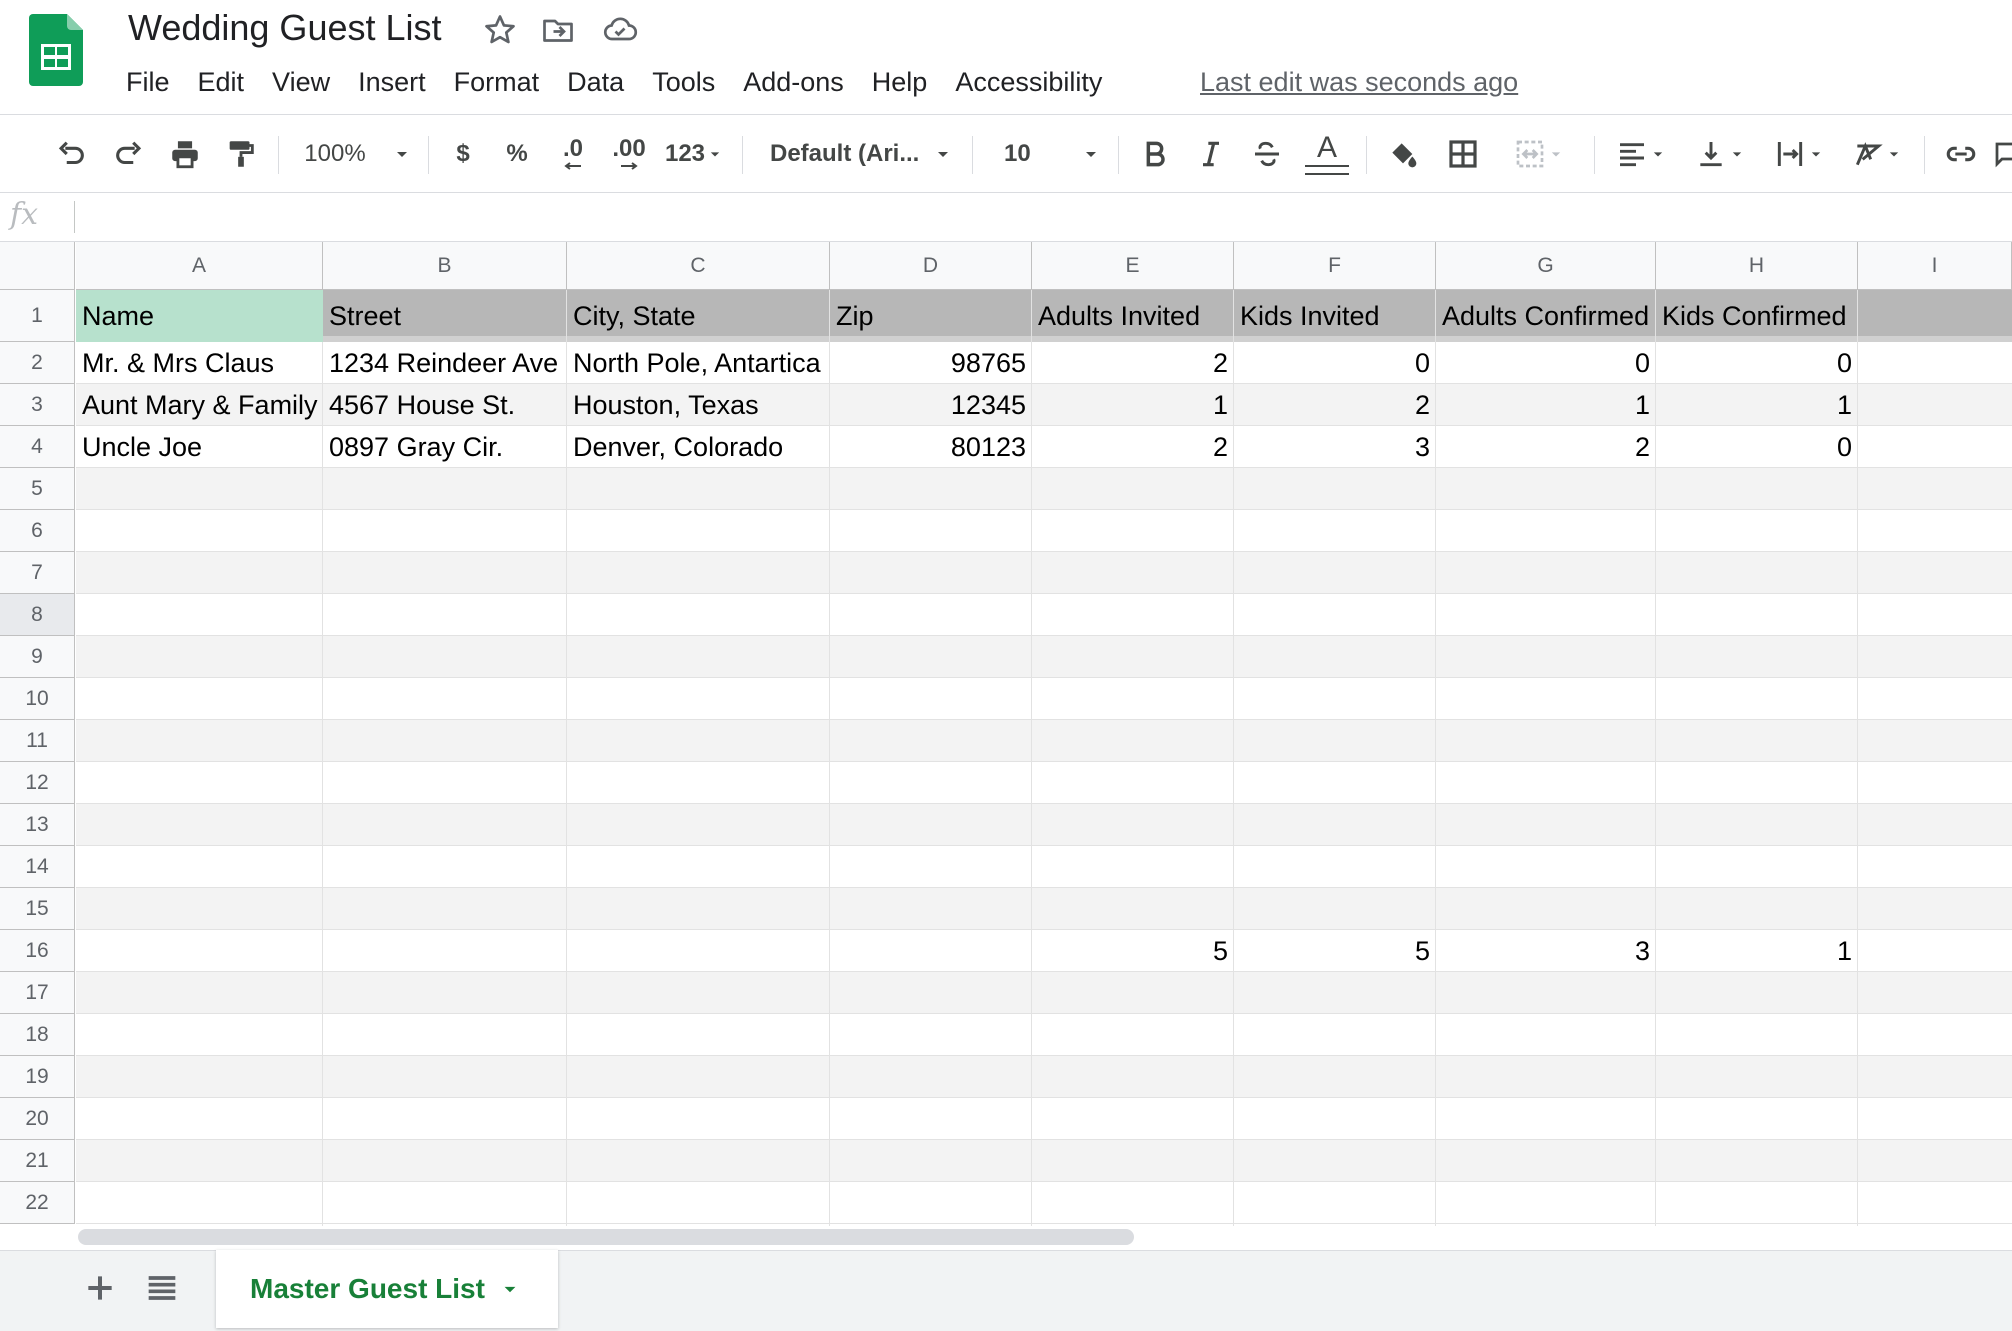 The height and width of the screenshot is (1331, 2012). Describe the element at coordinates (595, 82) in the screenshot. I see `menu-data: Data` at that location.